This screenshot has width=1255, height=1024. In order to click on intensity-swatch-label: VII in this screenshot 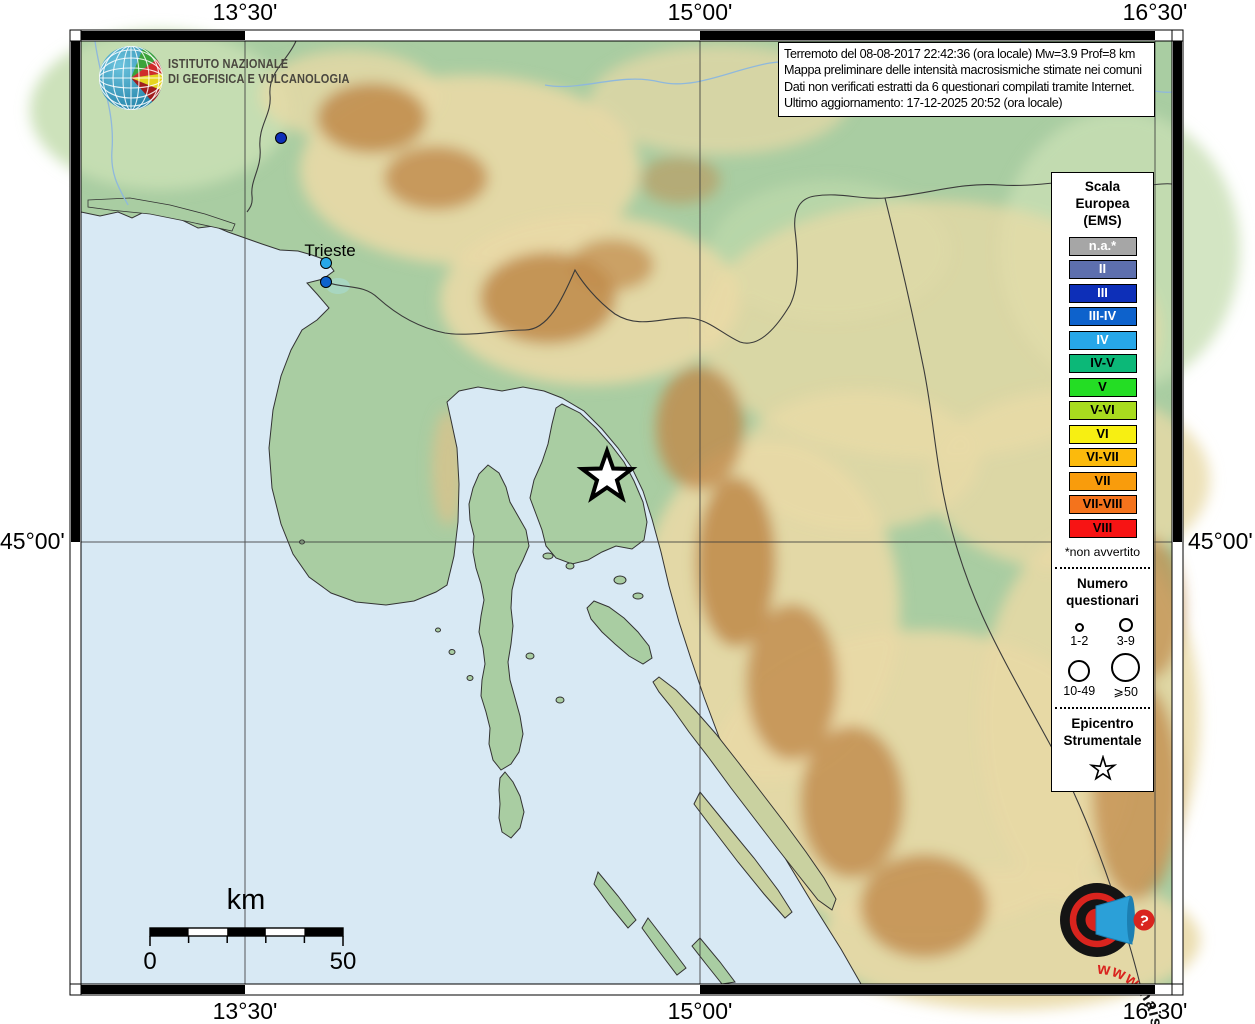, I will do `click(1102, 480)`.